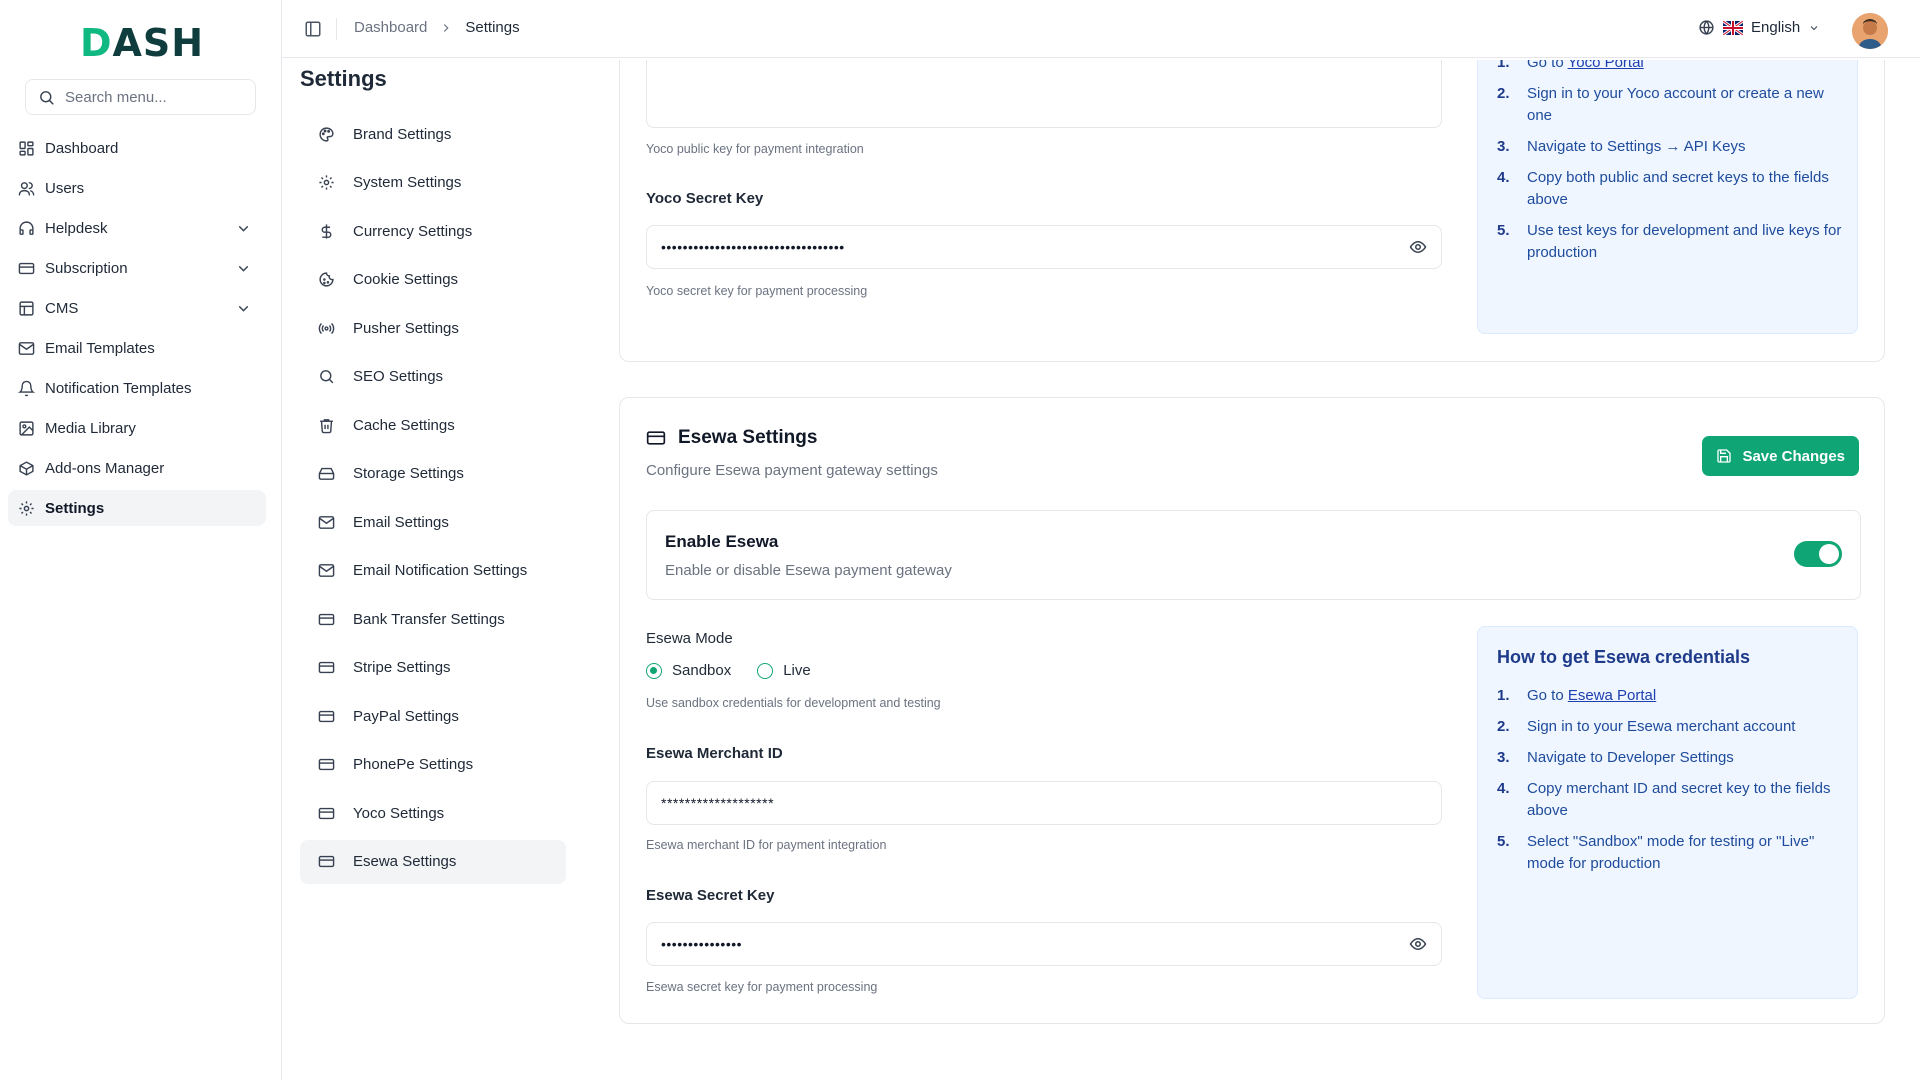 The image size is (1920, 1080). What do you see at coordinates (446, 27) in the screenshot?
I see `chevron-right-icon` at bounding box center [446, 27].